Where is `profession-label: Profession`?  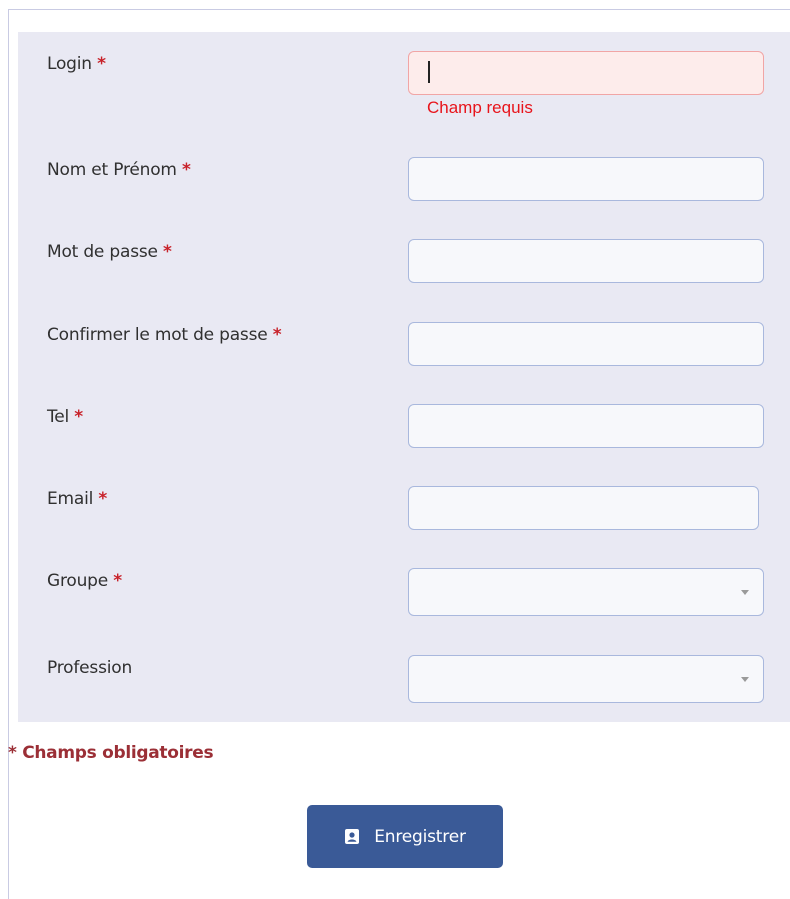
profession-label: Profession is located at coordinates (89, 668).